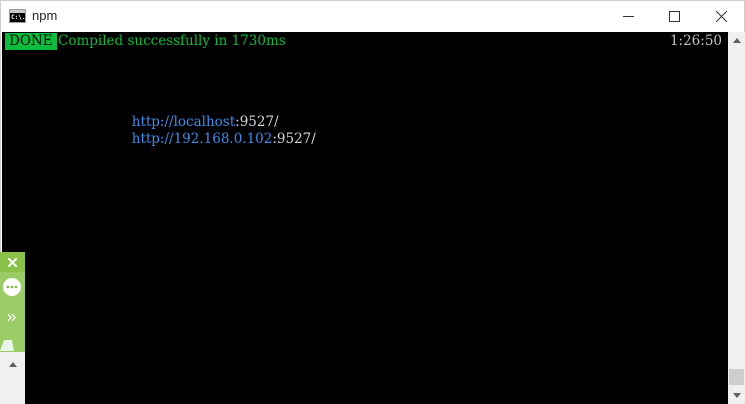  I want to click on network-url-line: http://192.168.0.102:9527/, so click(211, 139).